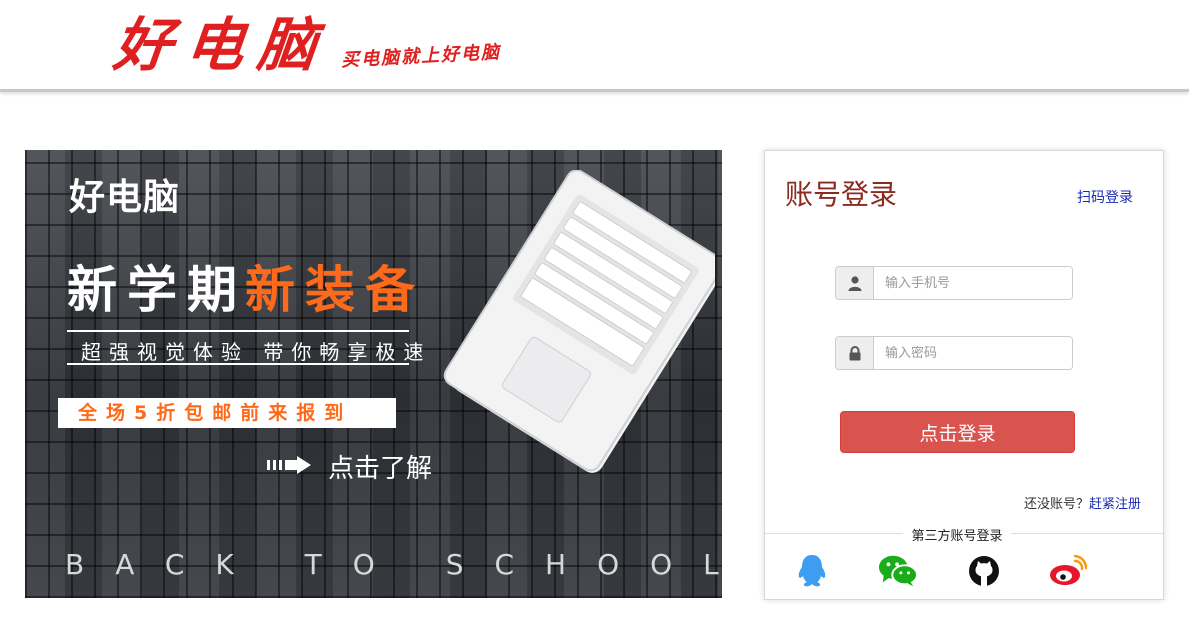 The height and width of the screenshot is (617, 1189). Describe the element at coordinates (125, 197) in the screenshot. I see `banner-logo: 好电脑` at that location.